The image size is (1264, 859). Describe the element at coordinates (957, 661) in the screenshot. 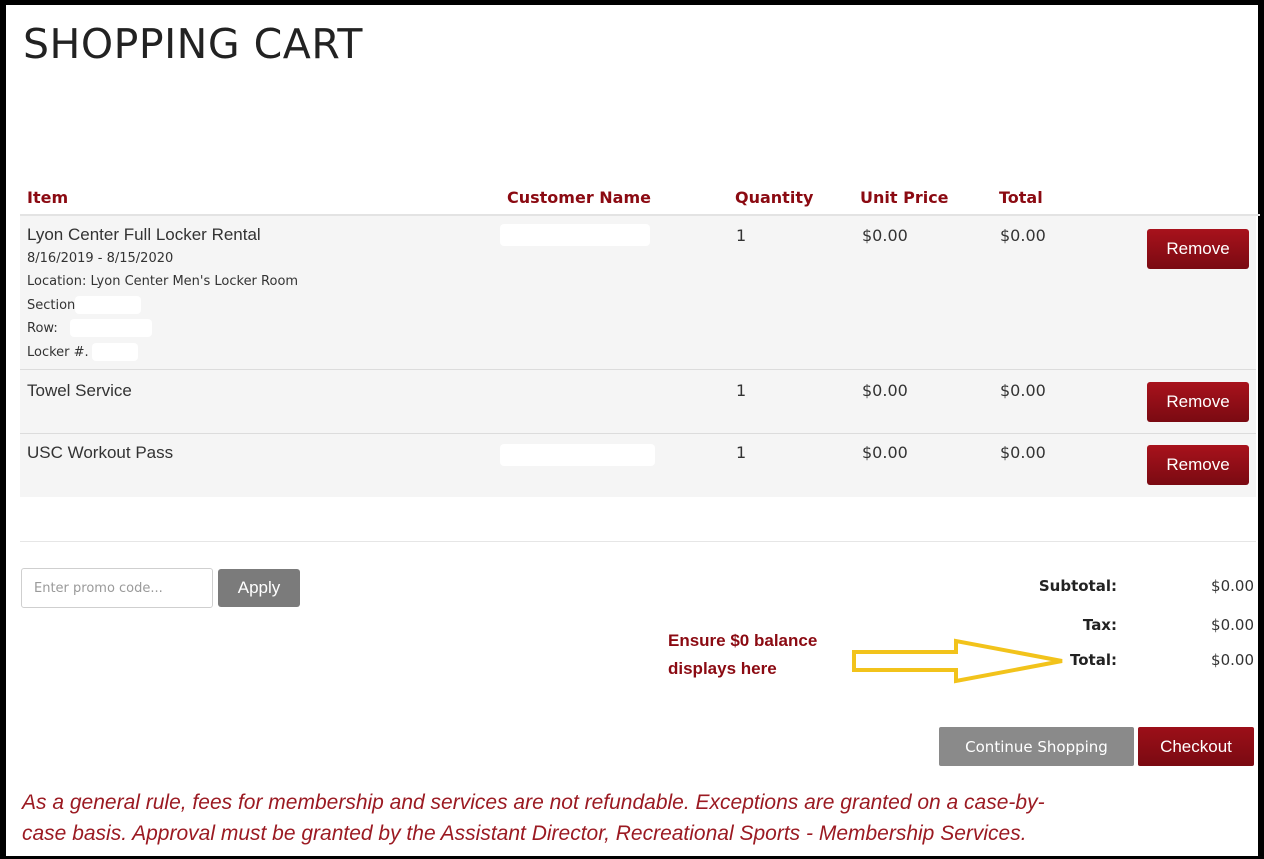

I see `arrow-icon` at that location.